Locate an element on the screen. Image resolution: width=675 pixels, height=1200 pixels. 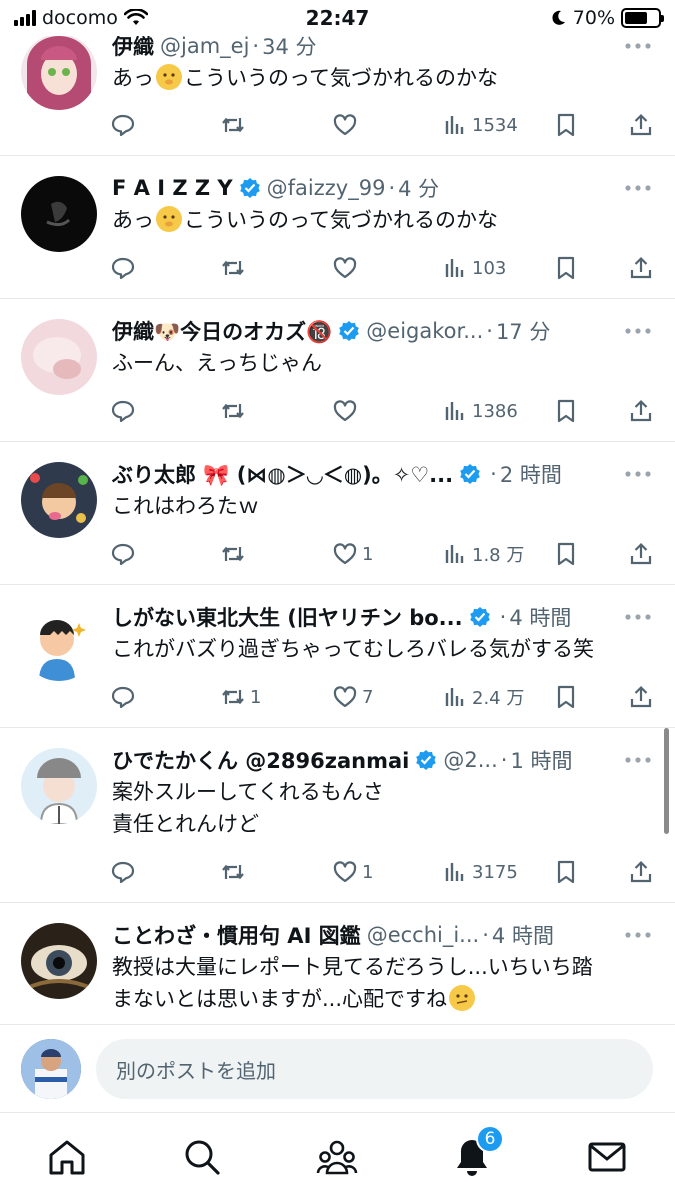
views-button: 2.4 万 is located at coordinates (483, 697).